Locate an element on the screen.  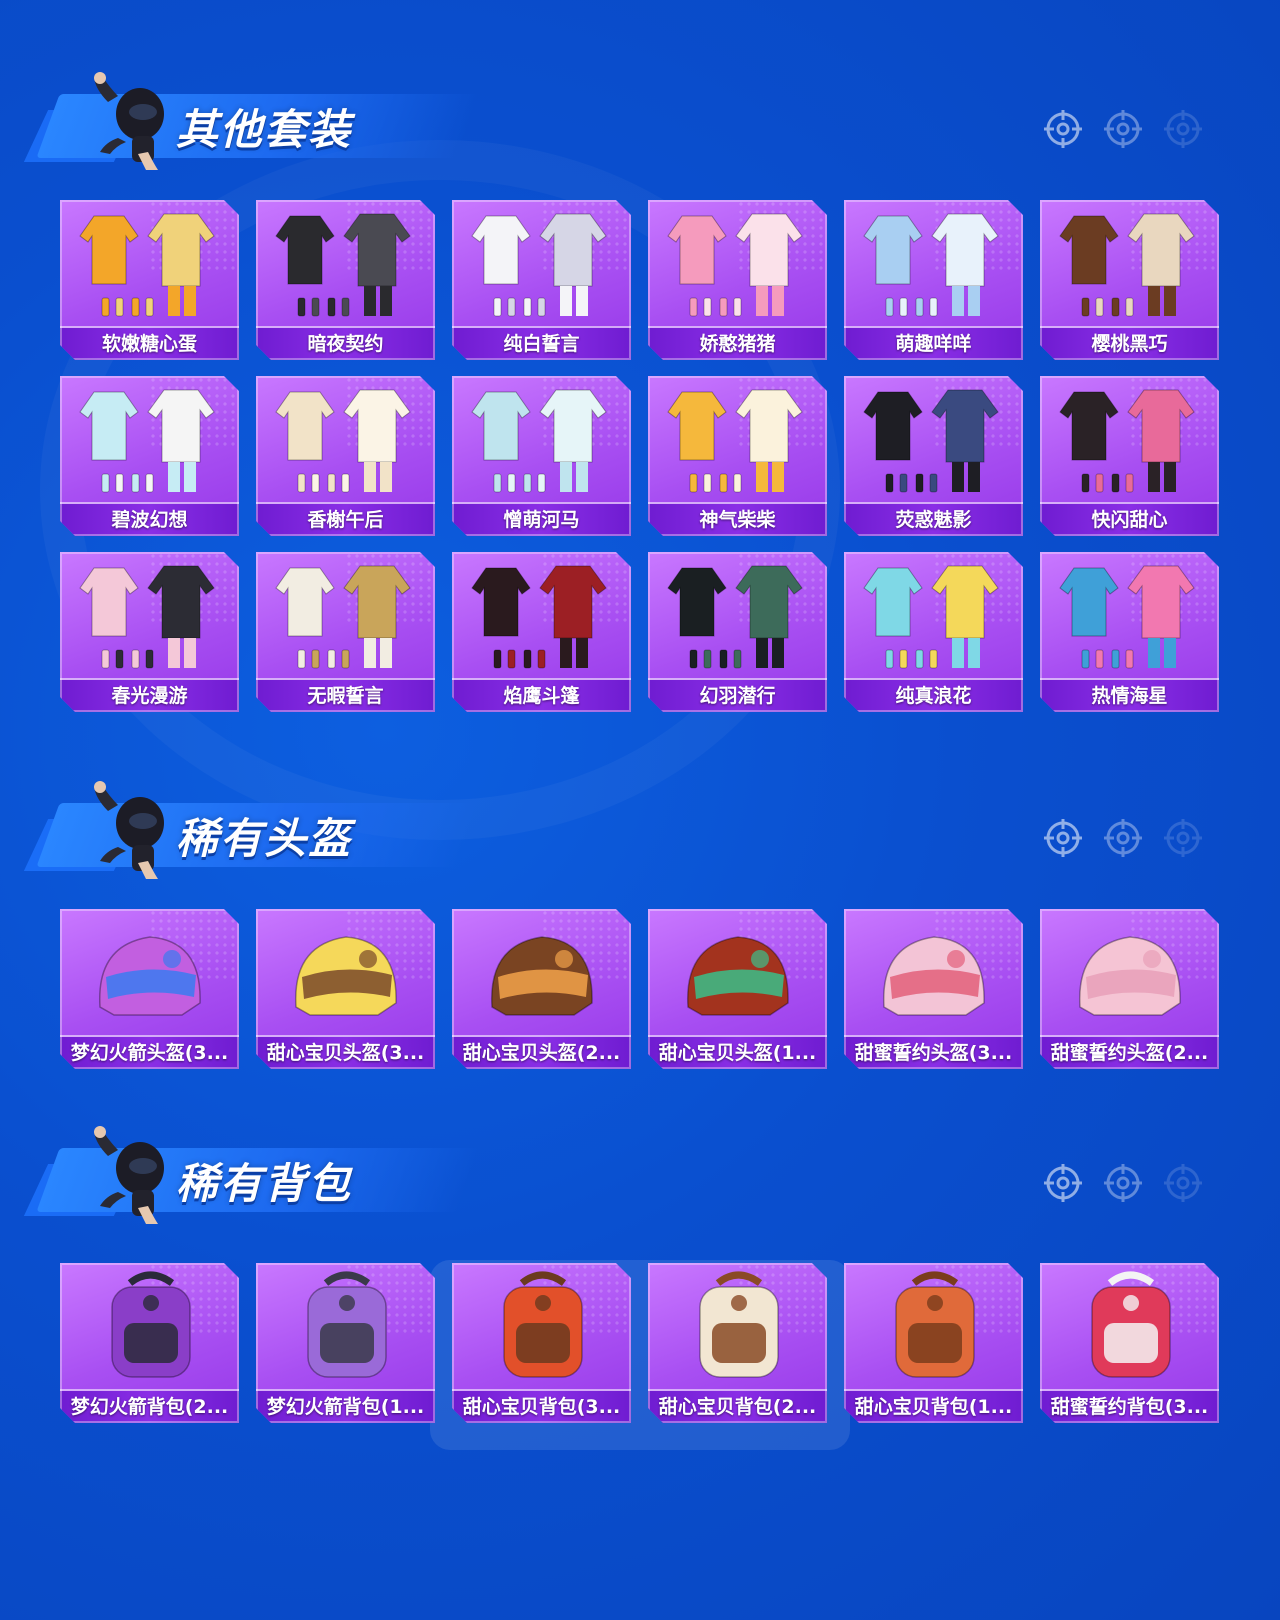
item-card: 软嫩糖心蛋 is located at coordinates (149, 280).